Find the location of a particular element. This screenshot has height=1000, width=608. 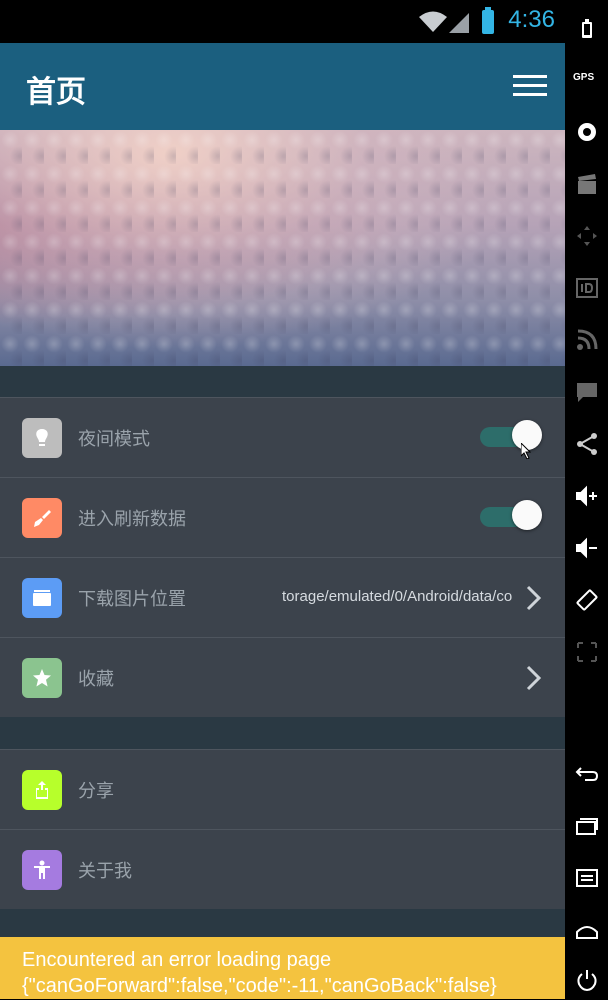

wifi-icon is located at coordinates (433, 22).